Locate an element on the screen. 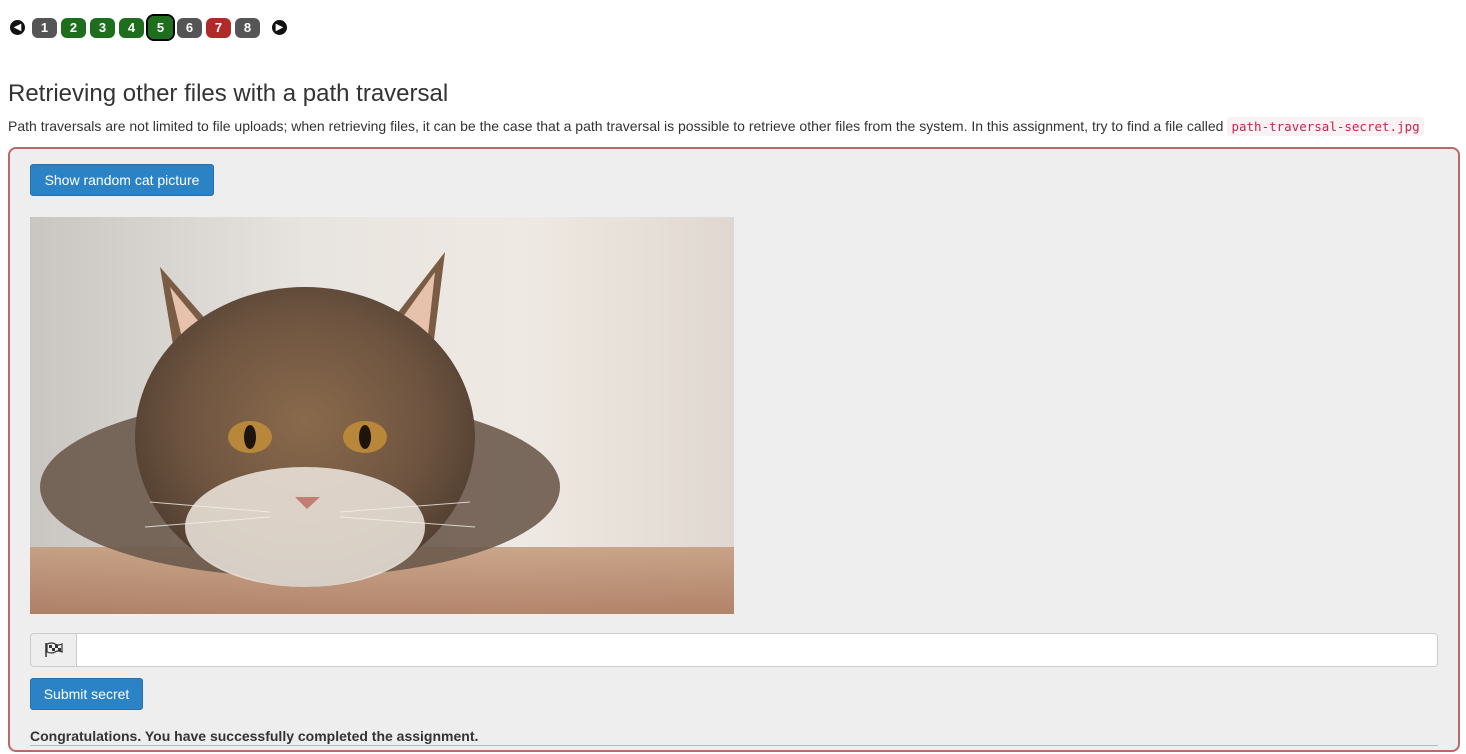  flag-checkered-icon is located at coordinates (53, 650).